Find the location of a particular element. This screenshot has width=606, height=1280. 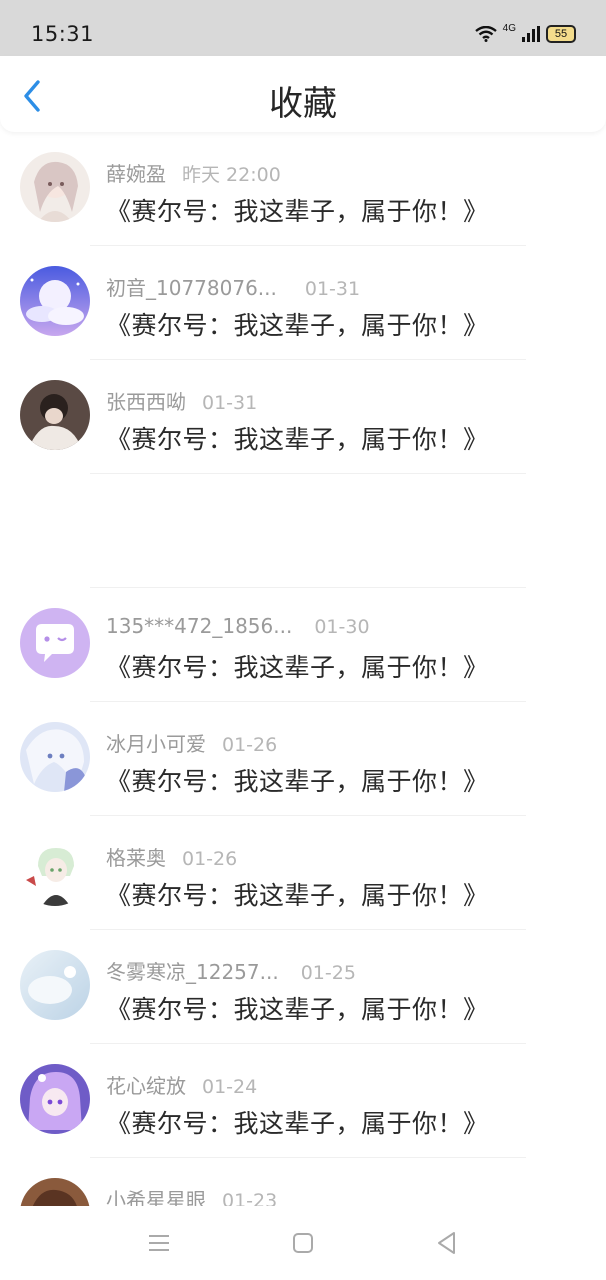

message-meta: 冬雾寒凉_12257... 01-25 is located at coordinates (231, 970).